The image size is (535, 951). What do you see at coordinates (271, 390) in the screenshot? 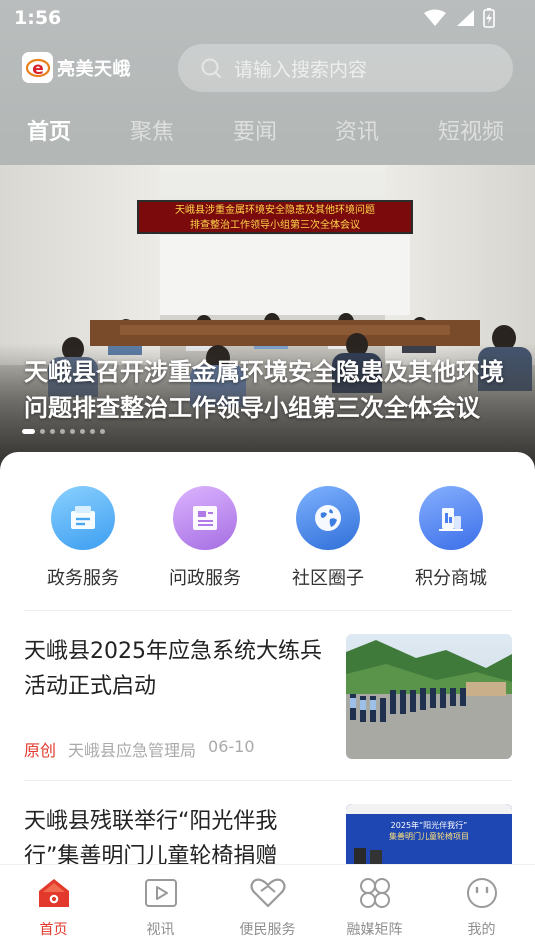
I see `hero-headline: 天峨县召开涉重金属环境安全隐患及其他环境问题排查整治工作领导小组第三次全体会议` at bounding box center [271, 390].